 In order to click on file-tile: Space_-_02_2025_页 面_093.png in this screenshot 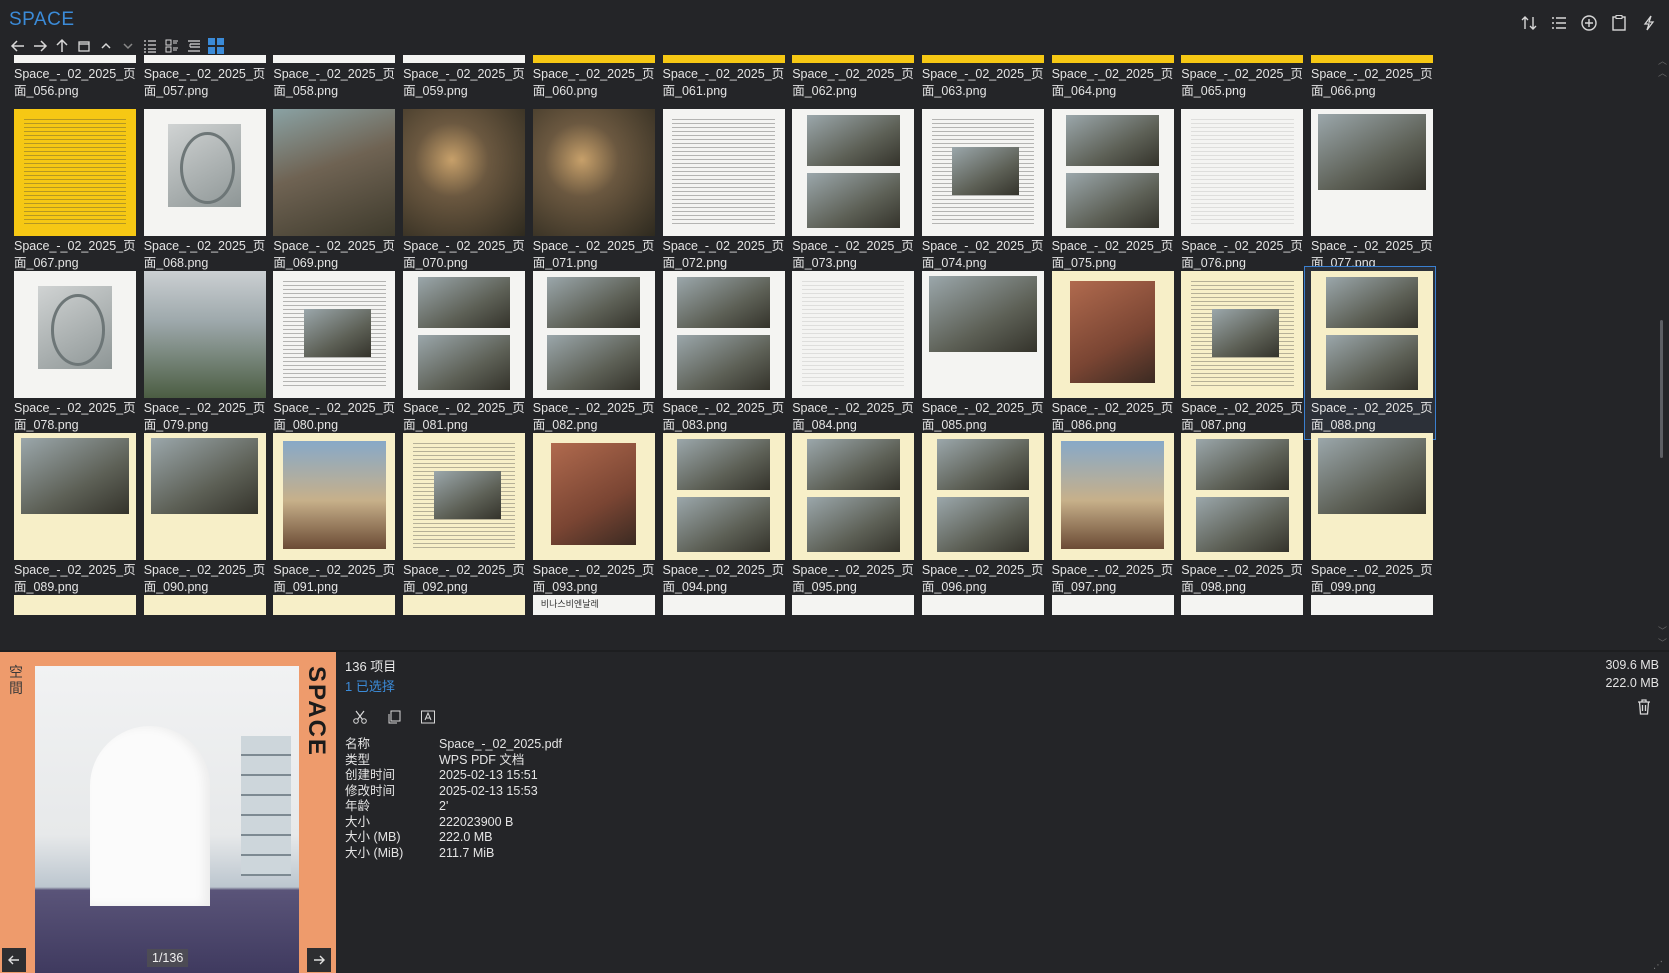, I will do `click(592, 515)`.